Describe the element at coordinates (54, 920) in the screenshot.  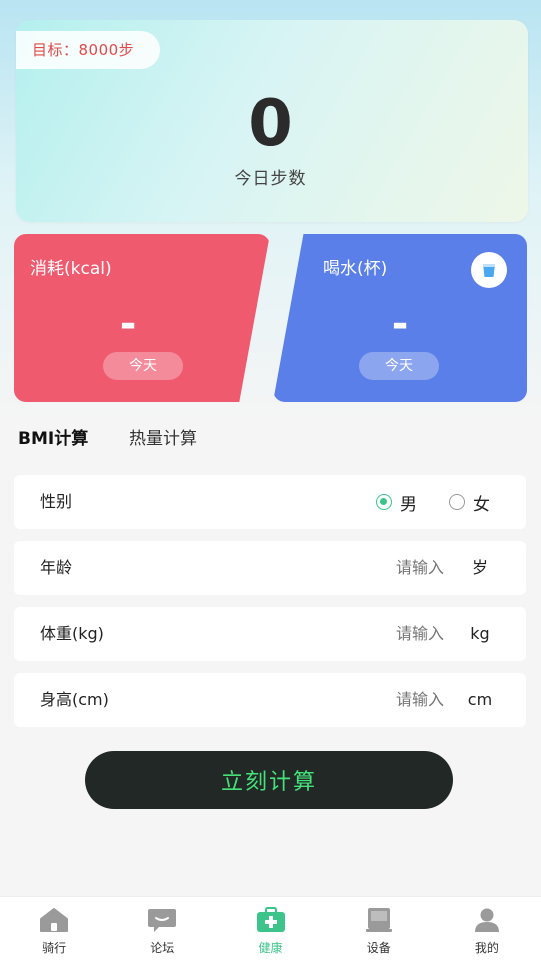
I see `home-icon` at that location.